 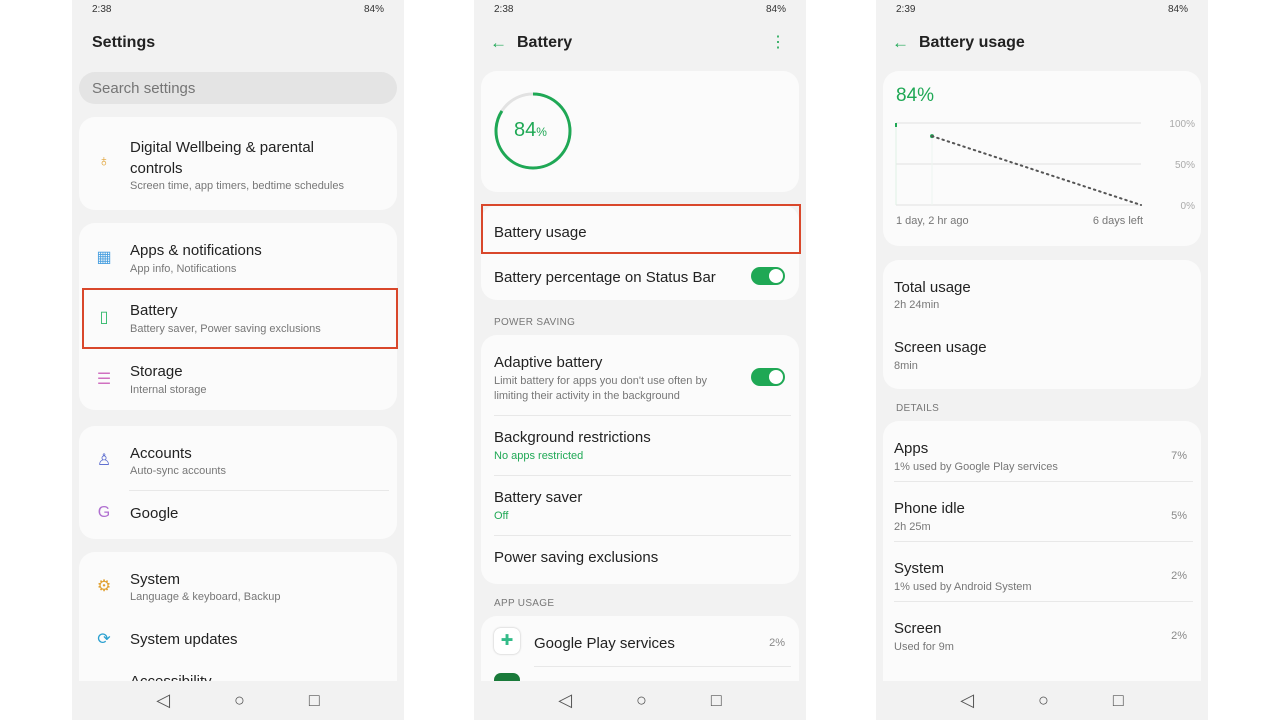 I want to click on battery-percentage-item: Battery percentage on Status Bar, so click(x=640, y=276).